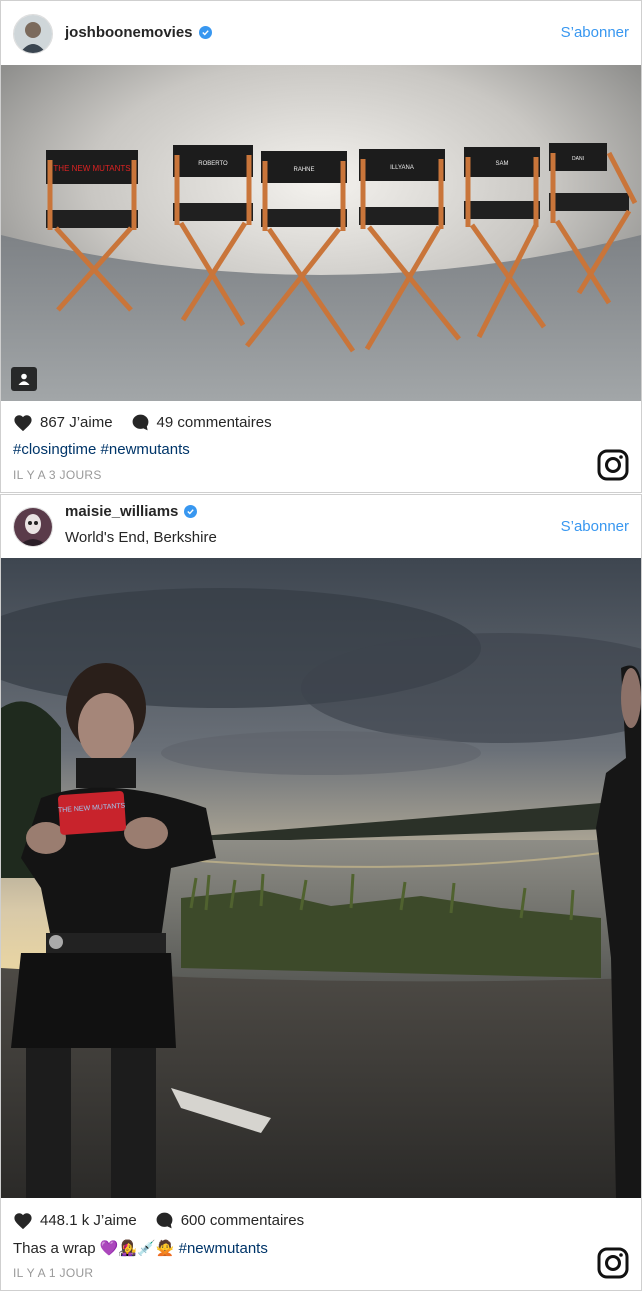 The height and width of the screenshot is (1291, 642). What do you see at coordinates (501, 164) in the screenshot?
I see `chair-label: SAM` at bounding box center [501, 164].